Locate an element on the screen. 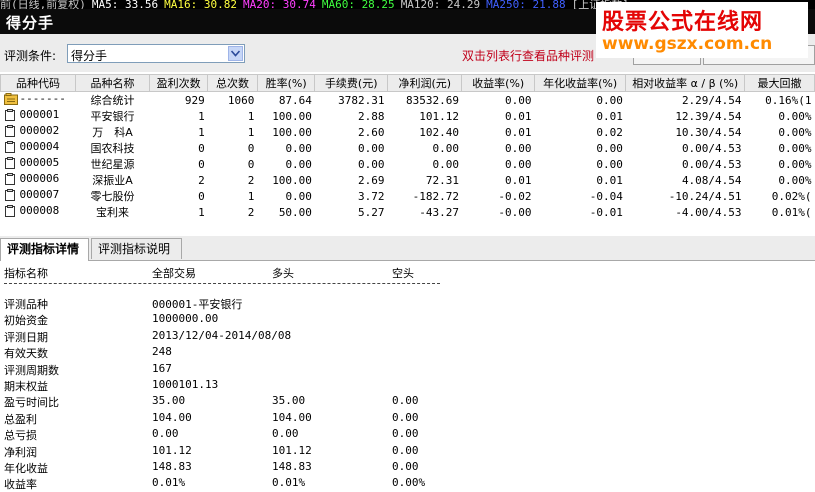  cell-fee: 3.72 is located at coordinates (371, 196).